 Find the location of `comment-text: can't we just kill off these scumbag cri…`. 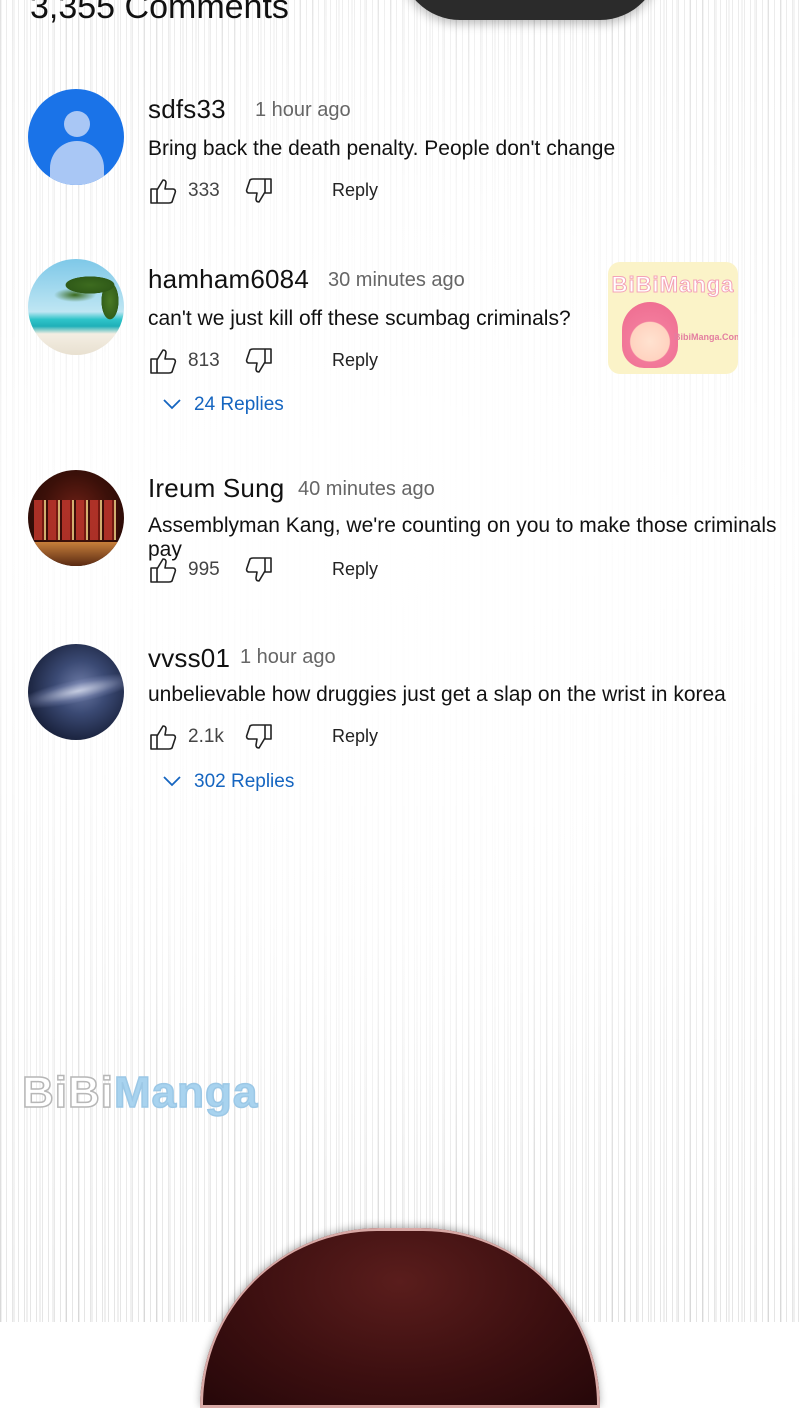

comment-text: can't we just kill off these scumbag cri… is located at coordinates (359, 318).